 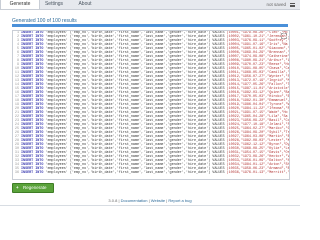 What do you see at coordinates (179, 200) in the screenshot?
I see `report-bug-link: Report a bug` at bounding box center [179, 200].